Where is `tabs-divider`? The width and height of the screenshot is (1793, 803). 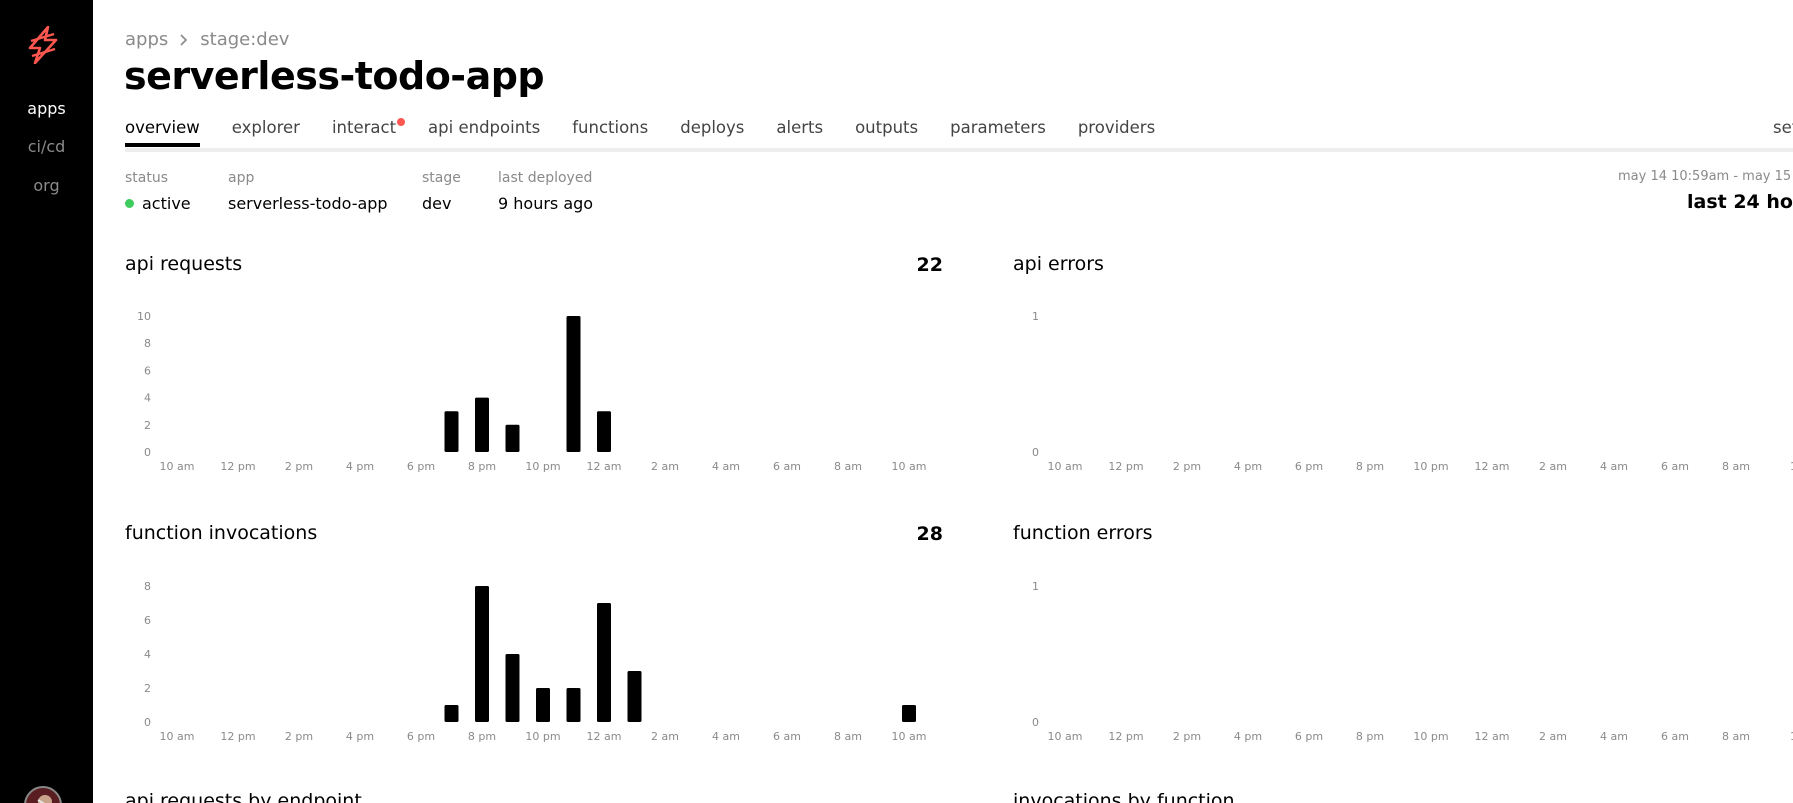
tabs-divider is located at coordinates (959, 150).